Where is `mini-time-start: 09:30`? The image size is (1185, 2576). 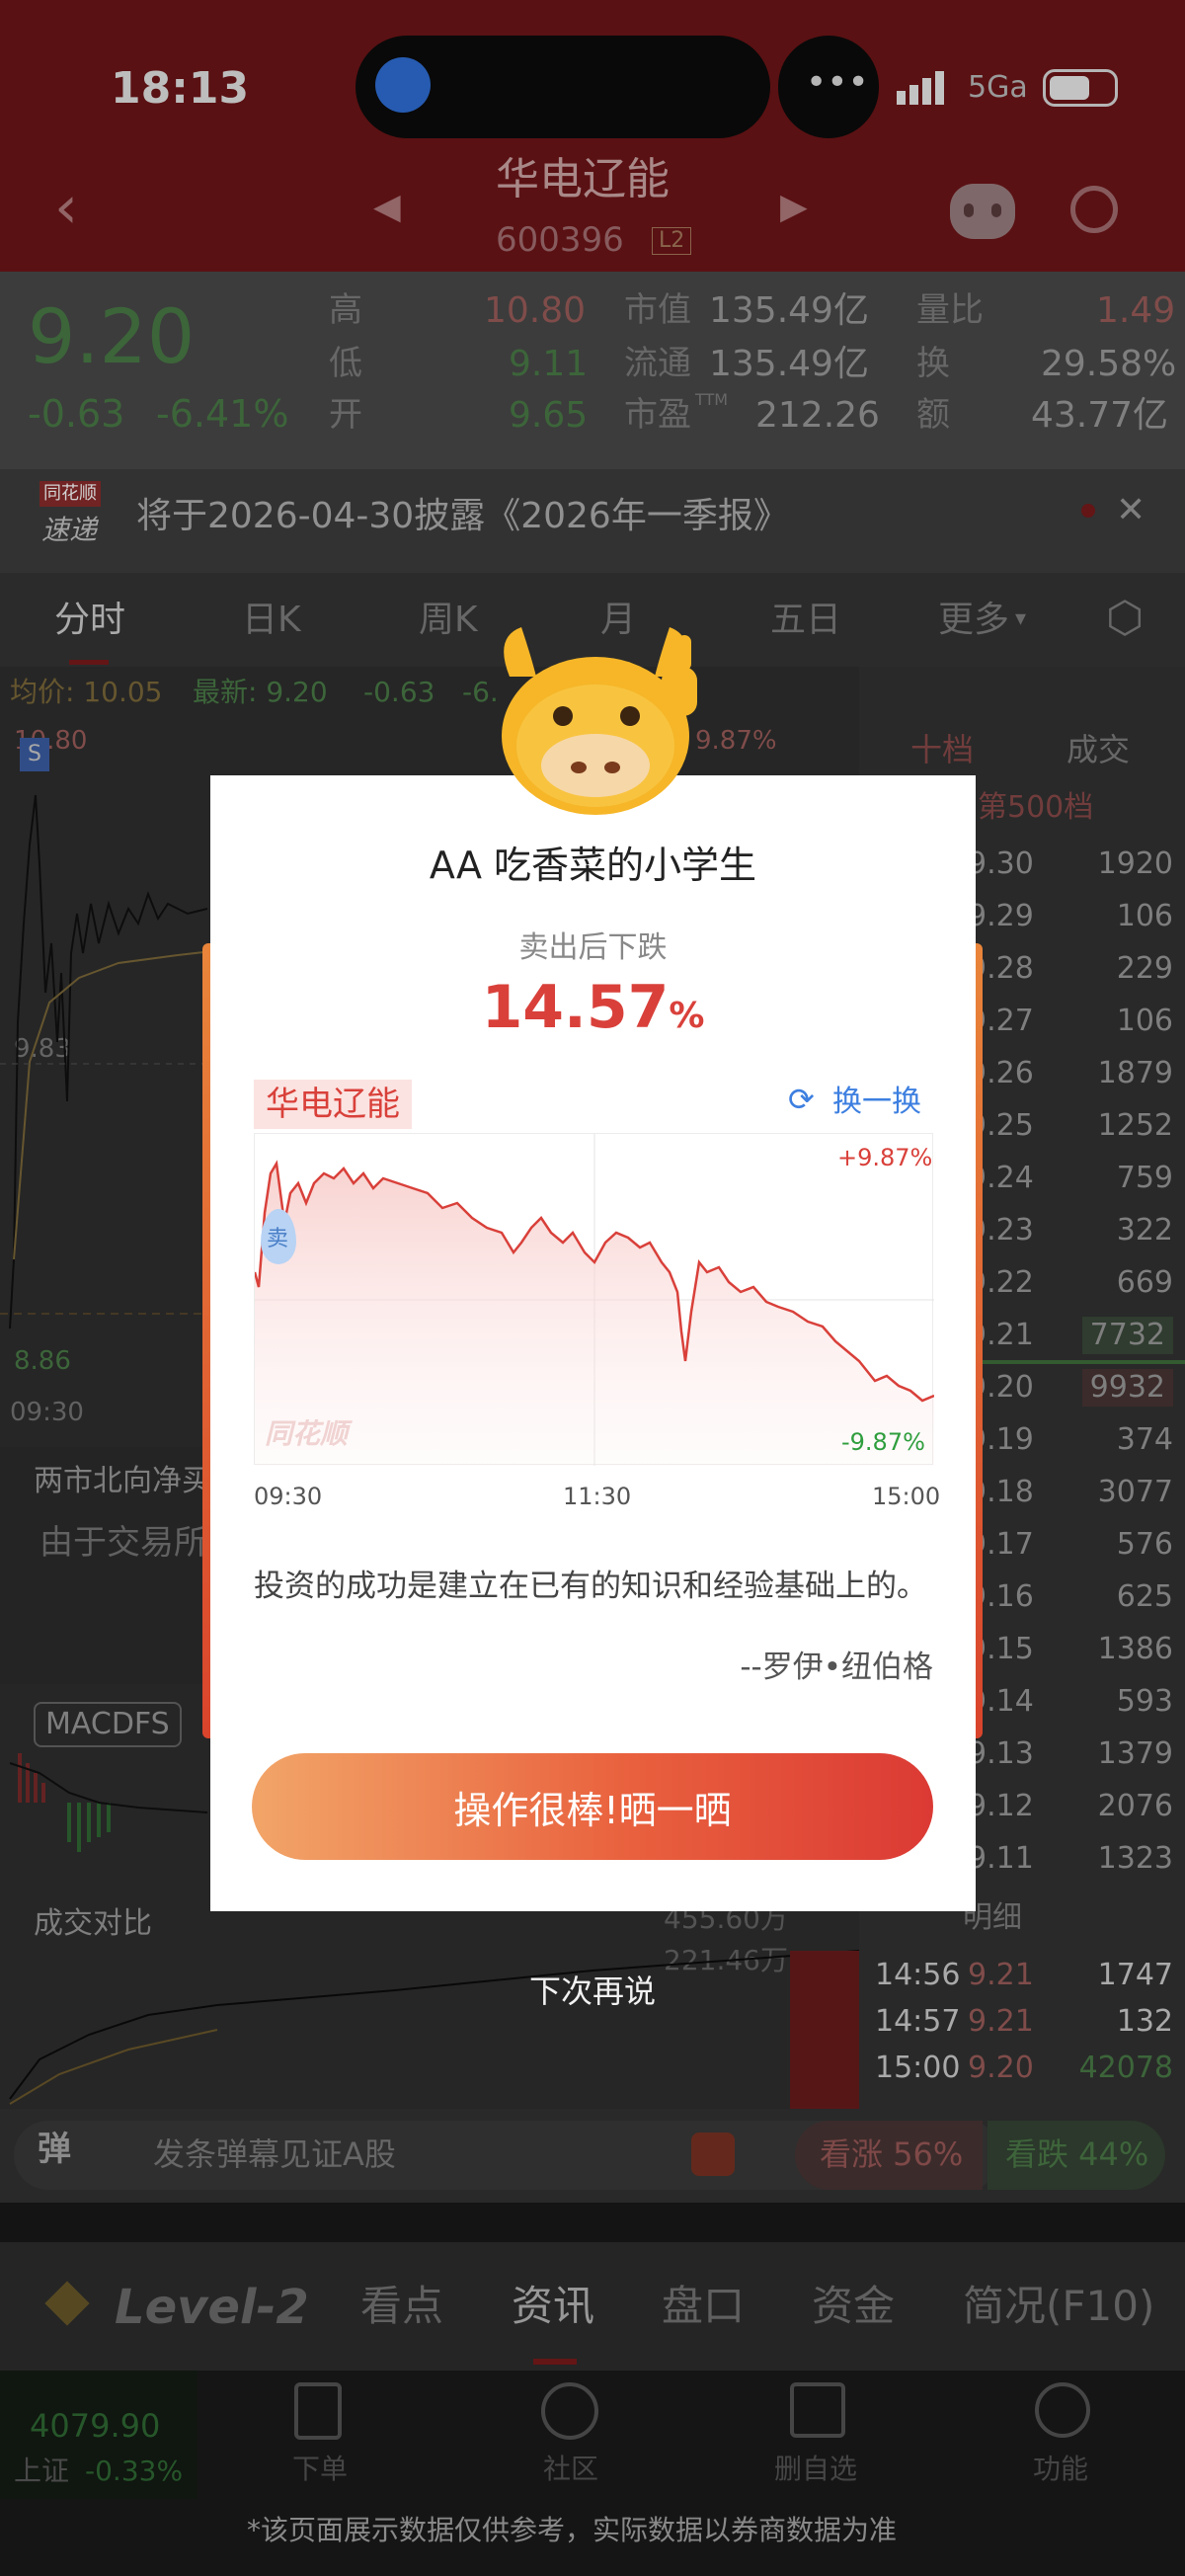
mini-time-start: 09:30 is located at coordinates (288, 1496).